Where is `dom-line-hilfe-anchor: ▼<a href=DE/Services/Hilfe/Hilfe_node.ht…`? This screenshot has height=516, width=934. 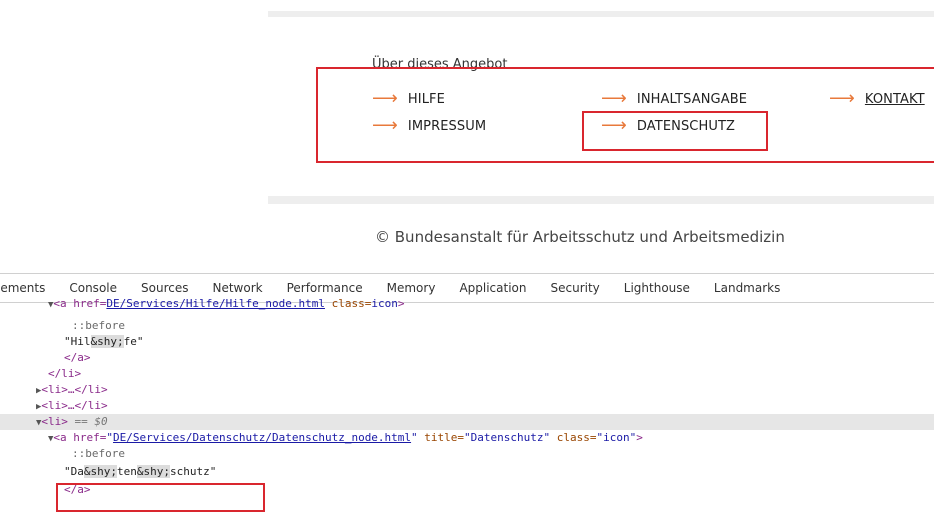 dom-line-hilfe-anchor: ▼<a href=DE/Services/Hilfe/Hilfe_node.ht… is located at coordinates (467, 304).